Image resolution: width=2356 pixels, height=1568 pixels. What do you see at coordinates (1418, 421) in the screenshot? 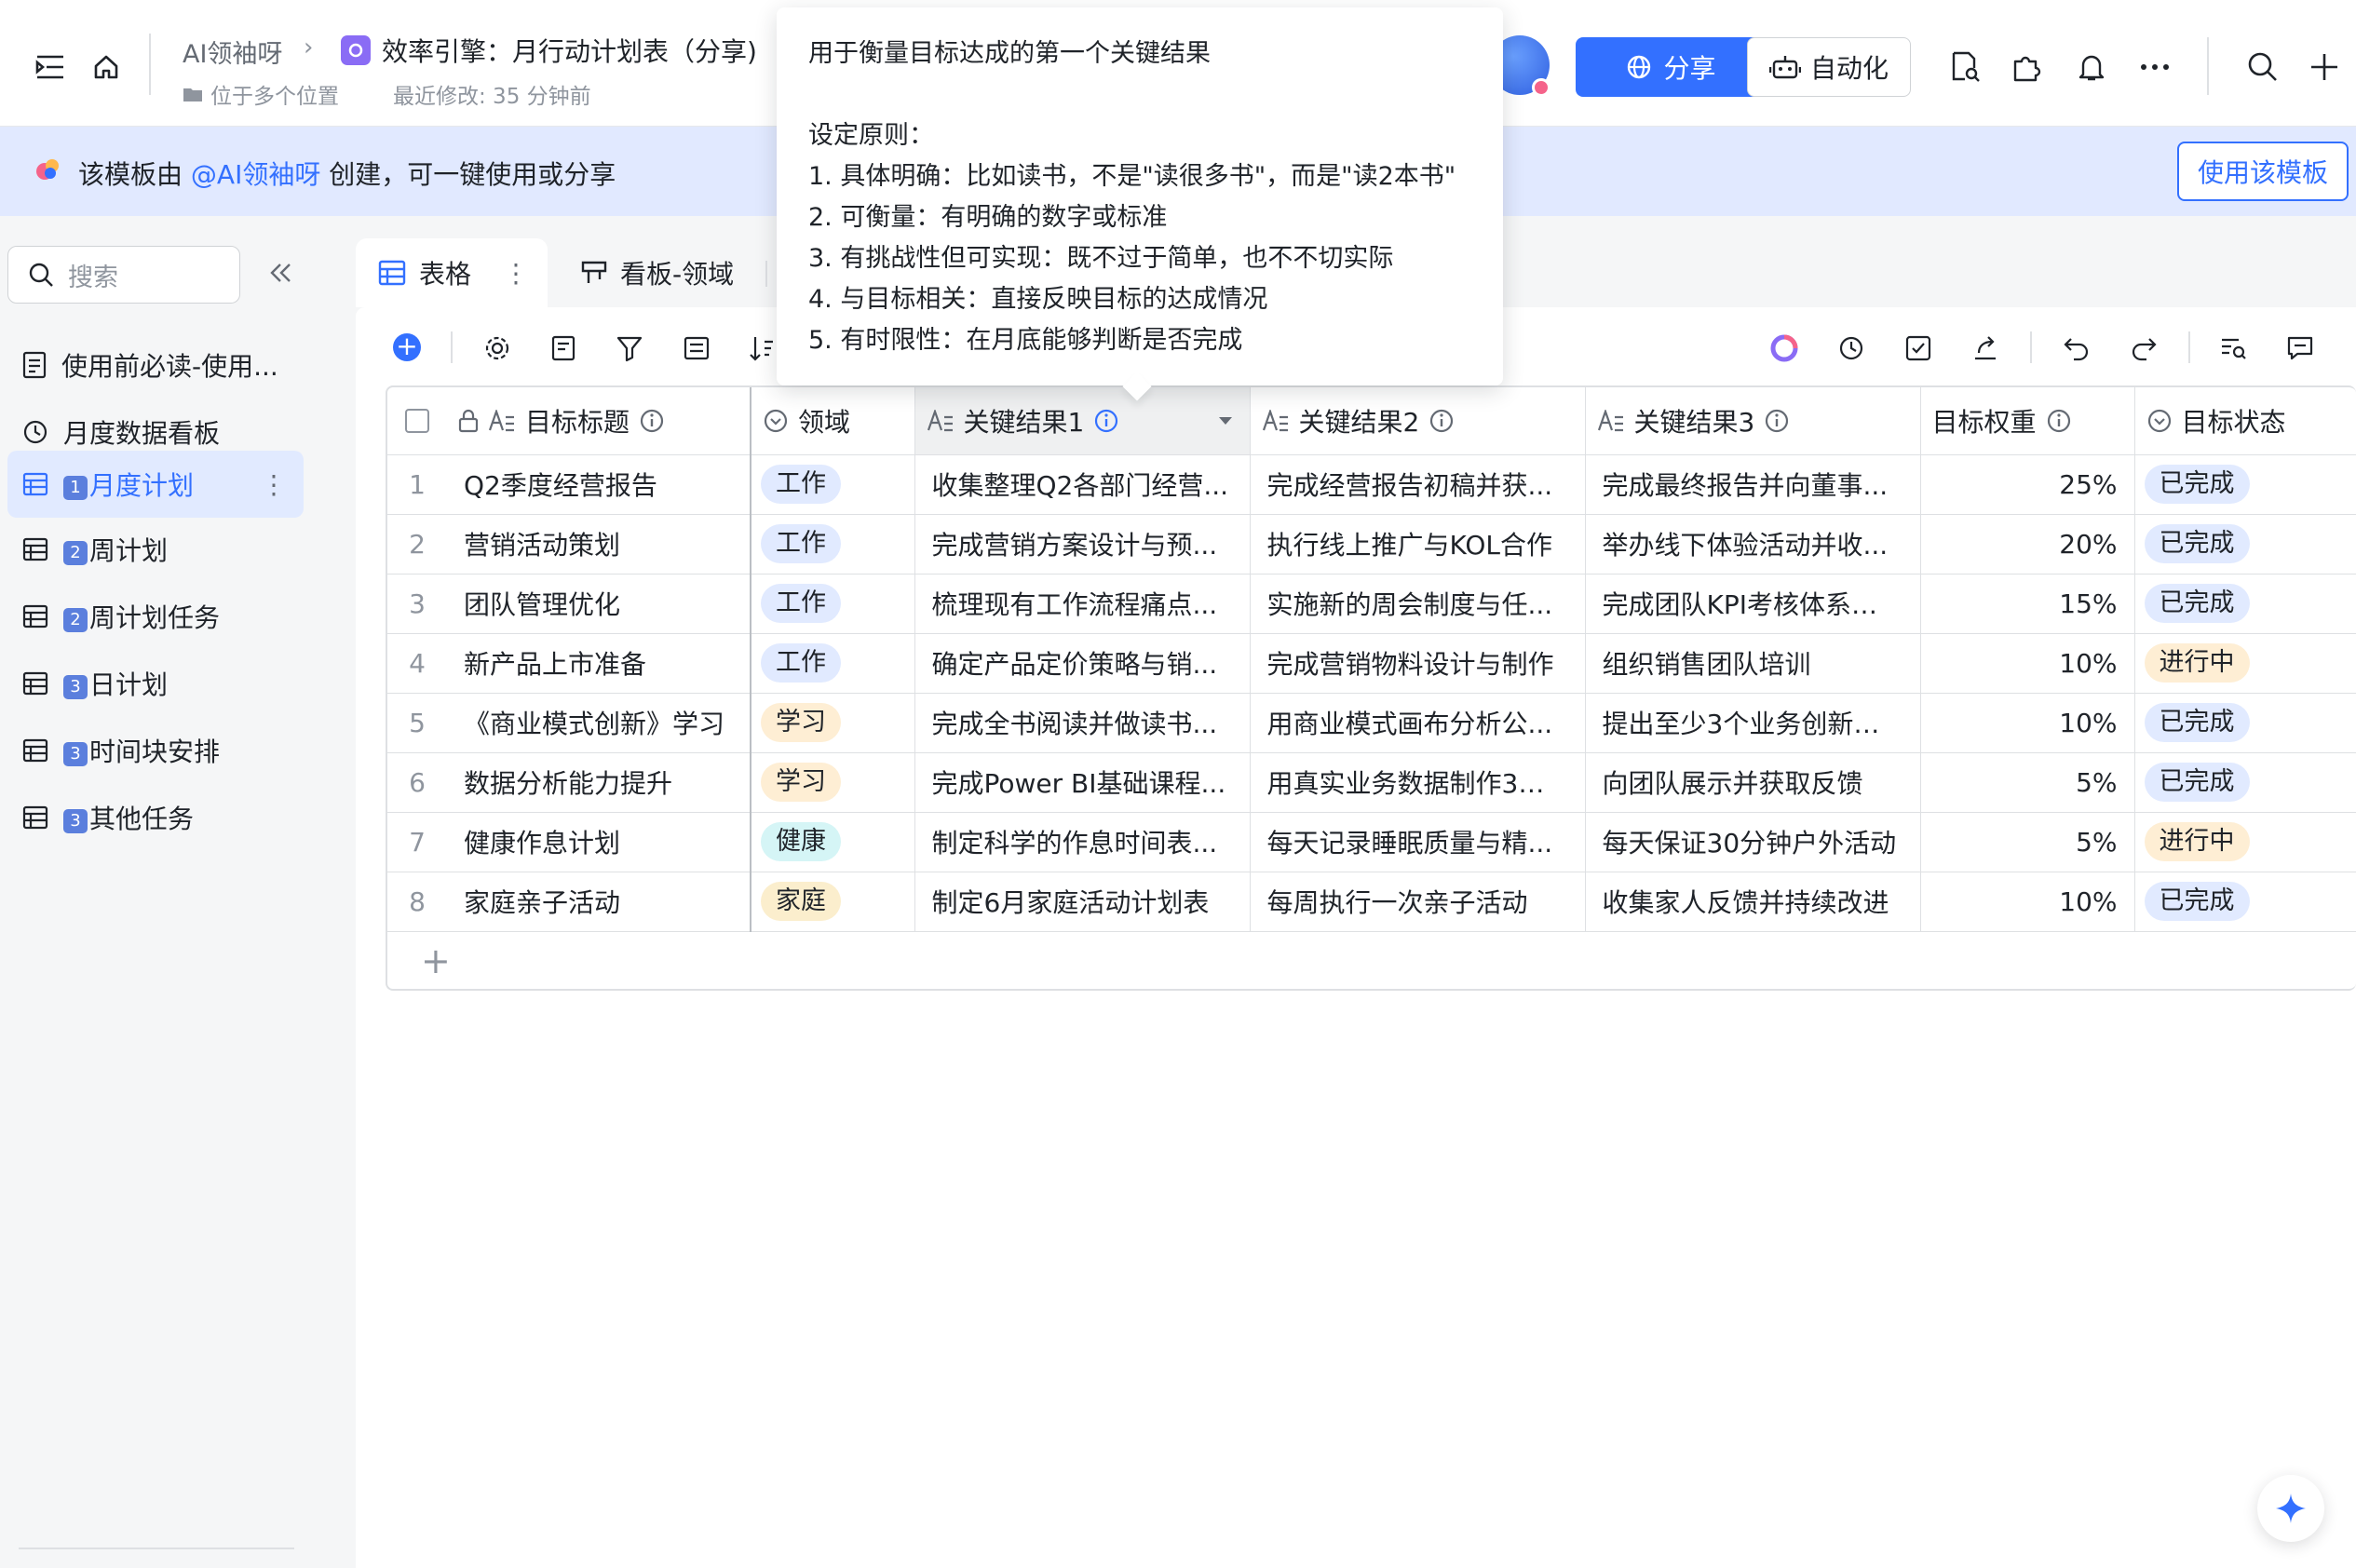
I see `column-header-kr2: 关键结果2` at bounding box center [1418, 421].